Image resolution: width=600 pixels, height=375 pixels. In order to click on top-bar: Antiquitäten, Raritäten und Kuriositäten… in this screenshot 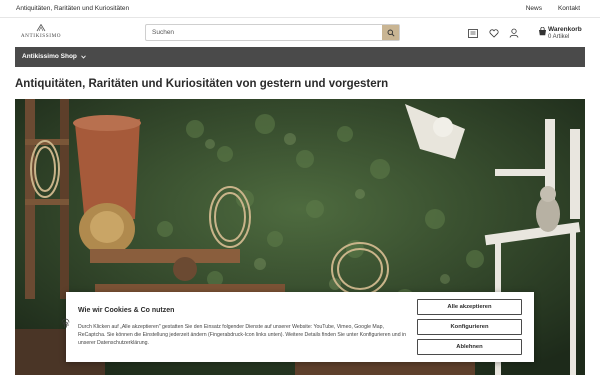, I will do `click(300, 9)`.